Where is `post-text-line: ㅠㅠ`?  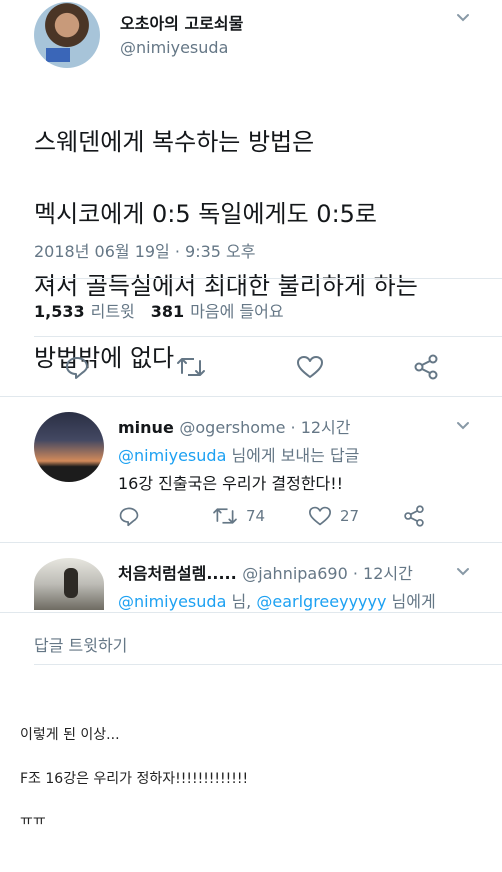
post-text-line: ㅠㅠ is located at coordinates (33, 821).